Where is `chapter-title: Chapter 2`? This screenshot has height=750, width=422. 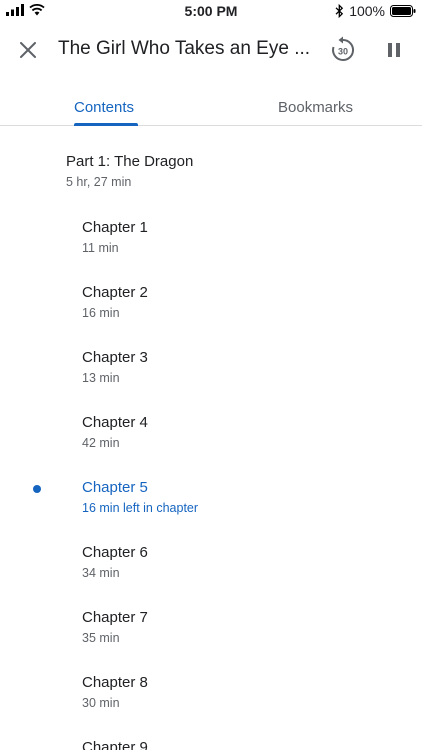
chapter-title: Chapter 2 is located at coordinates (115, 292).